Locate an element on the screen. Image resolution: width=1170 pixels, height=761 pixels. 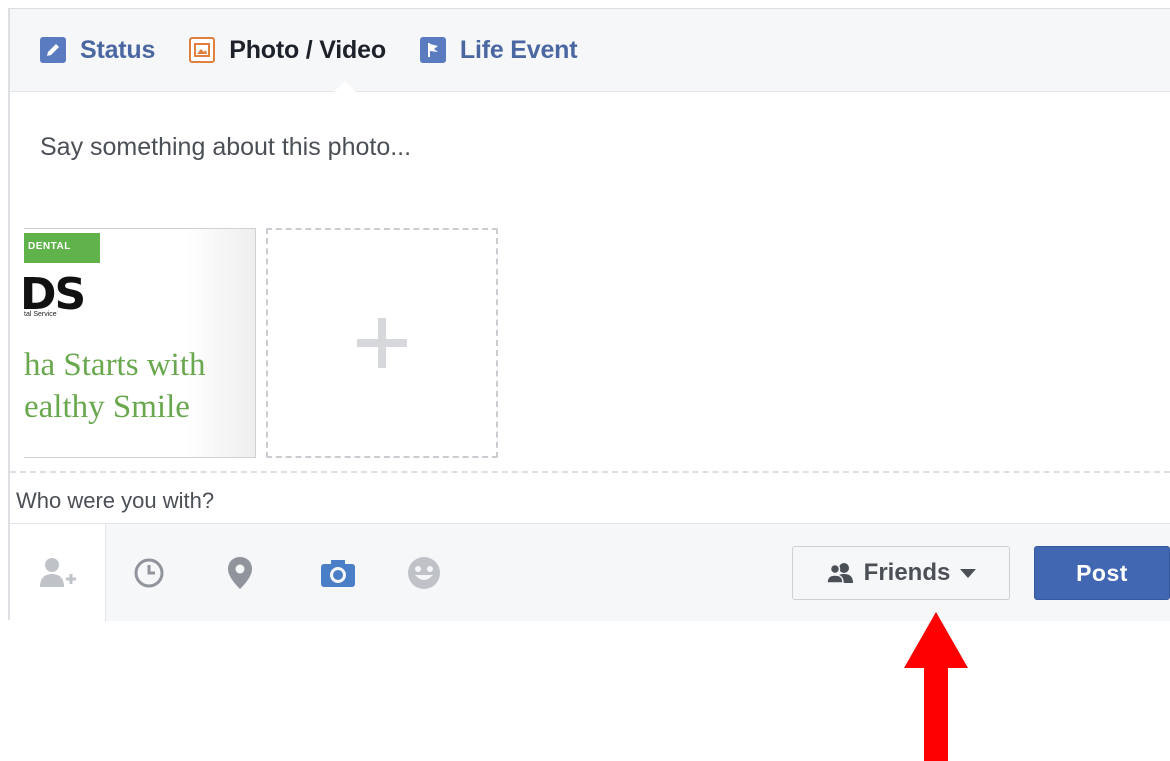
chevron-down-icon is located at coordinates (968, 573).